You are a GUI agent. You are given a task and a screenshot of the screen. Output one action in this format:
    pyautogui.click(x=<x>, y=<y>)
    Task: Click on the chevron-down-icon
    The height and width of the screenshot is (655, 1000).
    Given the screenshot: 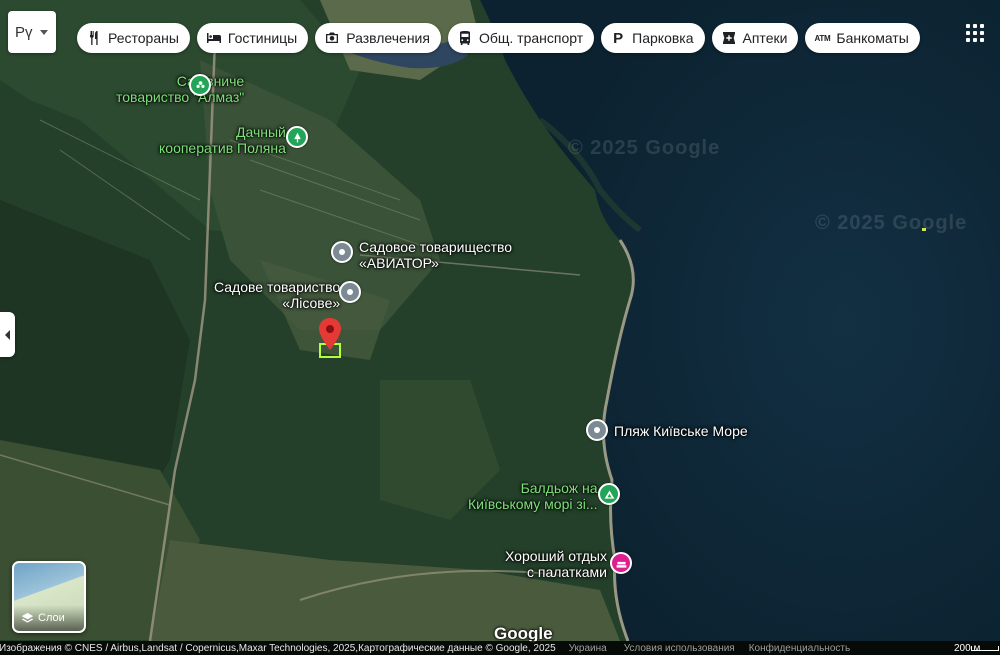 What is the action you would take?
    pyautogui.click(x=44, y=32)
    